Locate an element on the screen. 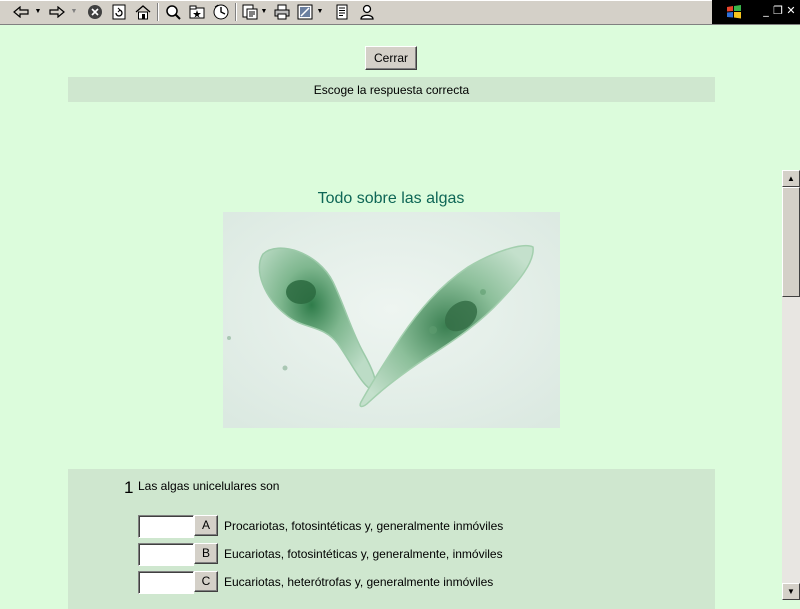 The width and height of the screenshot is (800, 609). instruction-text: Escoge la respuesta correcta is located at coordinates (391, 90).